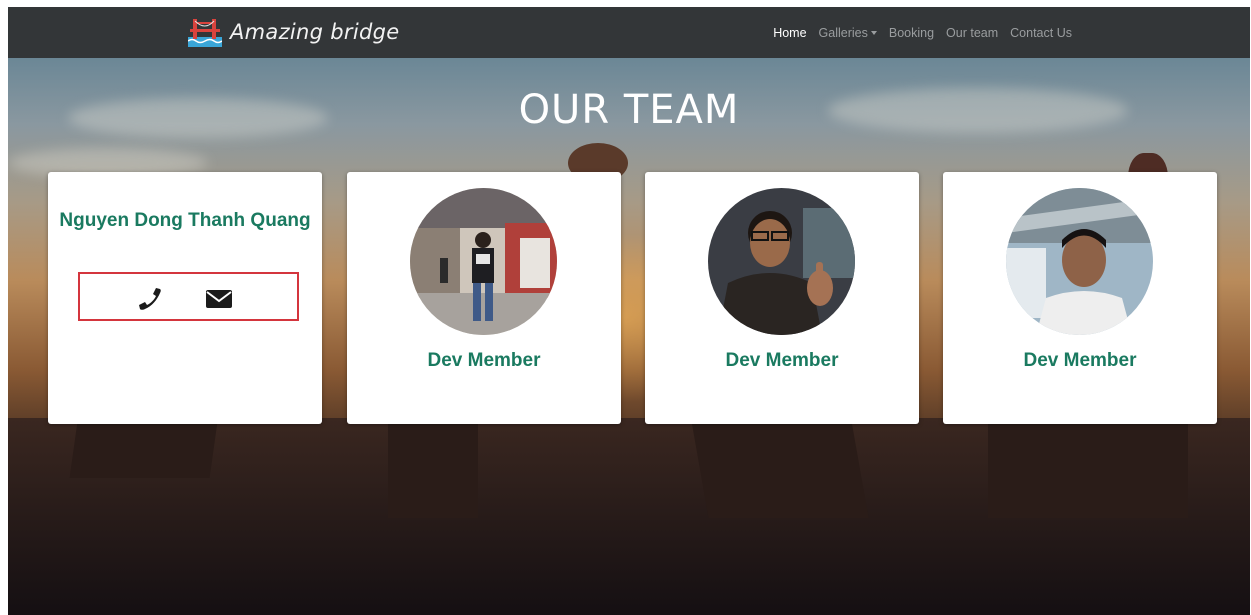  I want to click on envelope-icon, so click(219, 299).